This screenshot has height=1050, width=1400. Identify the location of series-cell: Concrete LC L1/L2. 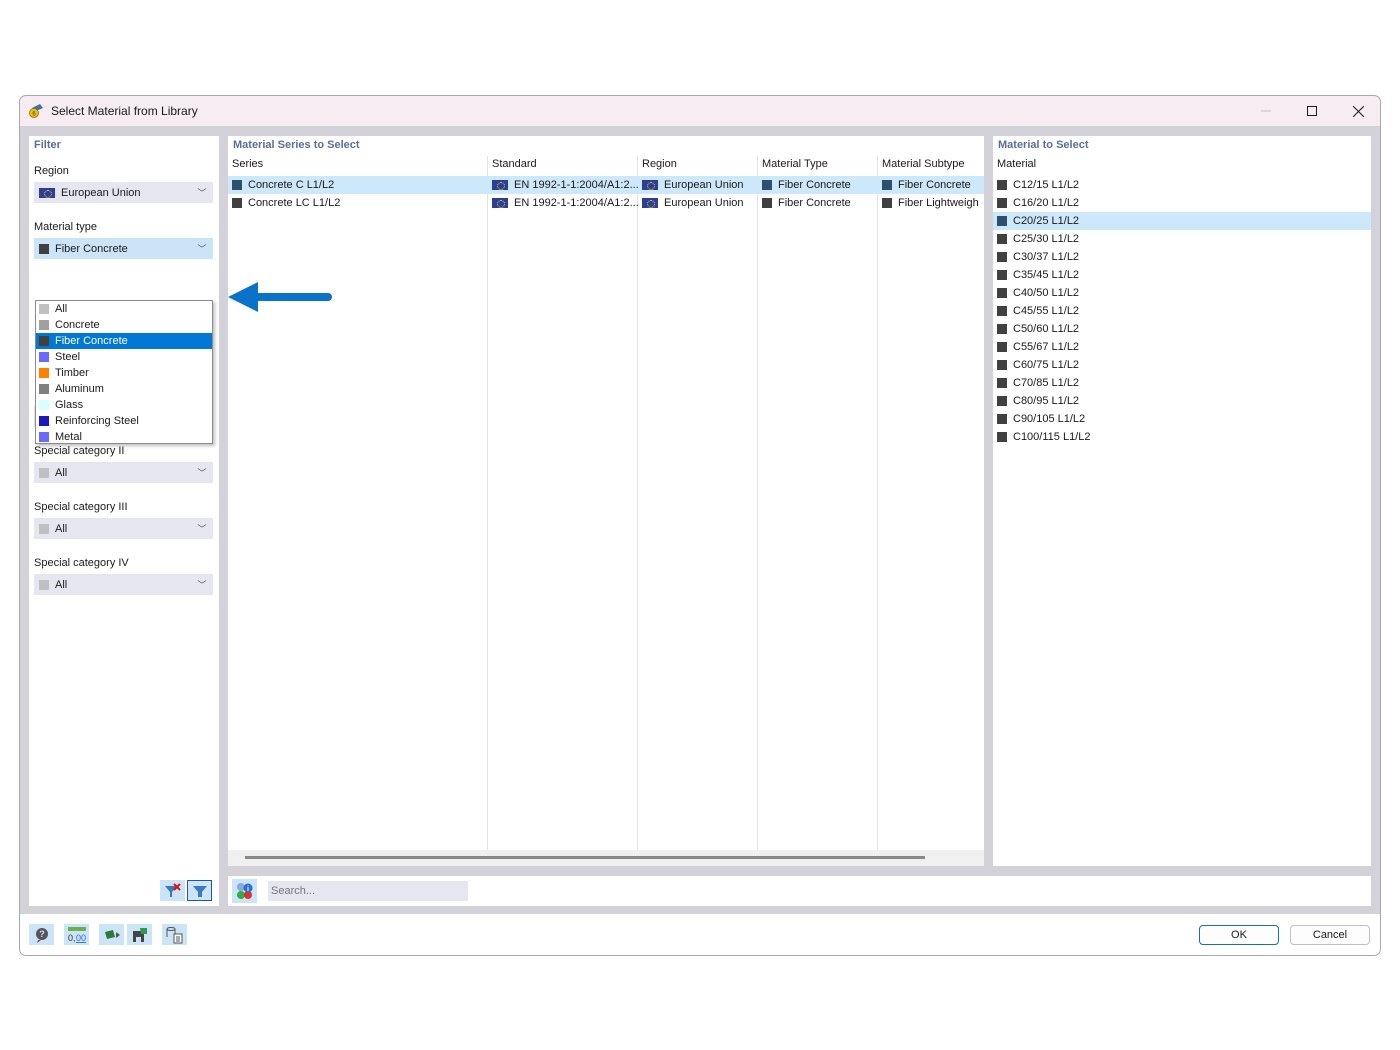
(286, 203).